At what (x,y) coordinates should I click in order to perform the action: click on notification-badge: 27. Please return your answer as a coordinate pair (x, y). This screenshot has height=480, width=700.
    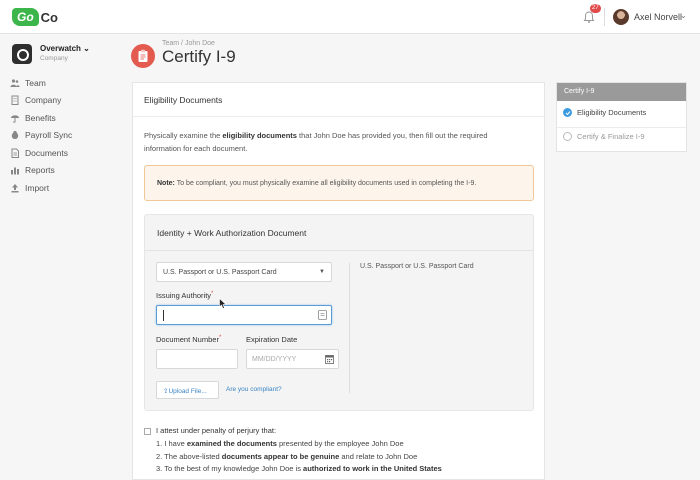
    Looking at the image, I should click on (595, 8).